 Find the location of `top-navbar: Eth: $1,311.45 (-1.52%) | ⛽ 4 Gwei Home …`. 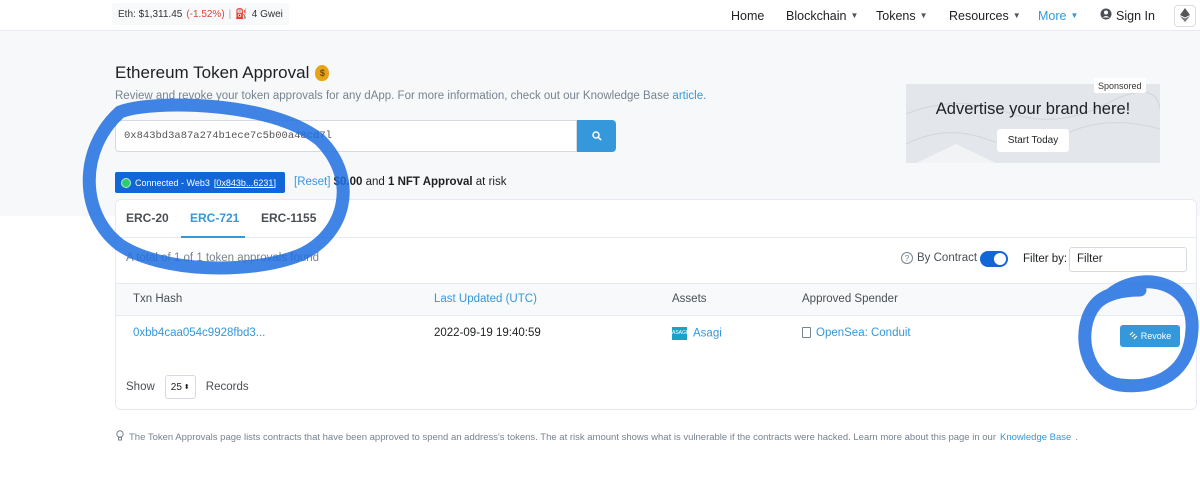

top-navbar: Eth: $1,311.45 (-1.52%) | ⛽ 4 Gwei Home … is located at coordinates (600, 15).